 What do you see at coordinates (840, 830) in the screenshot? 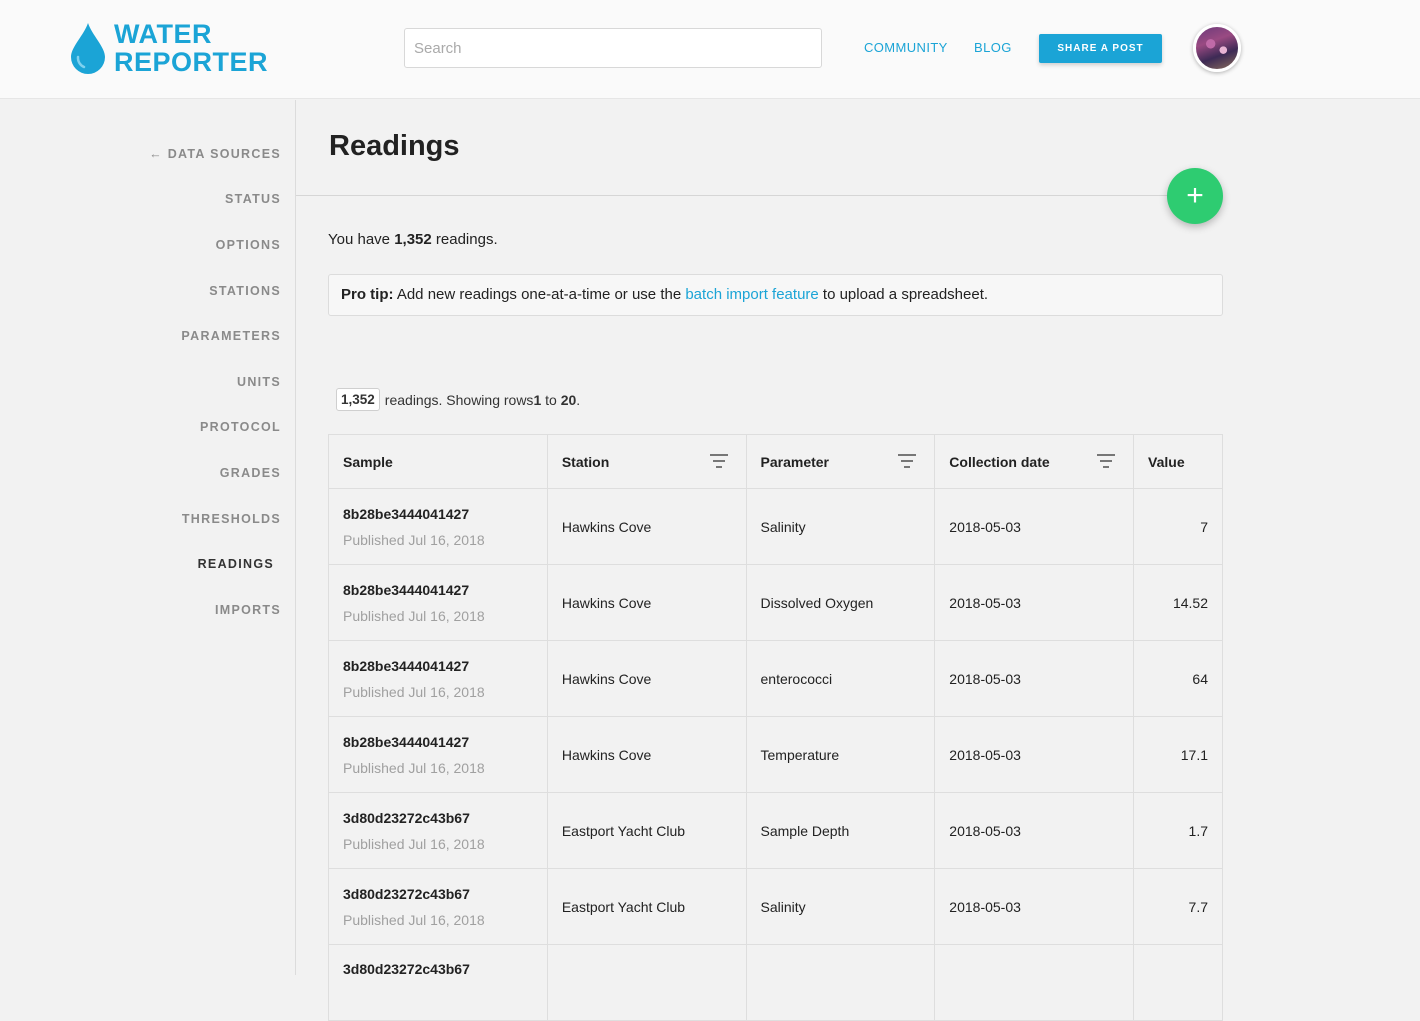
I see `parameter-cell: Sample Depth` at bounding box center [840, 830].